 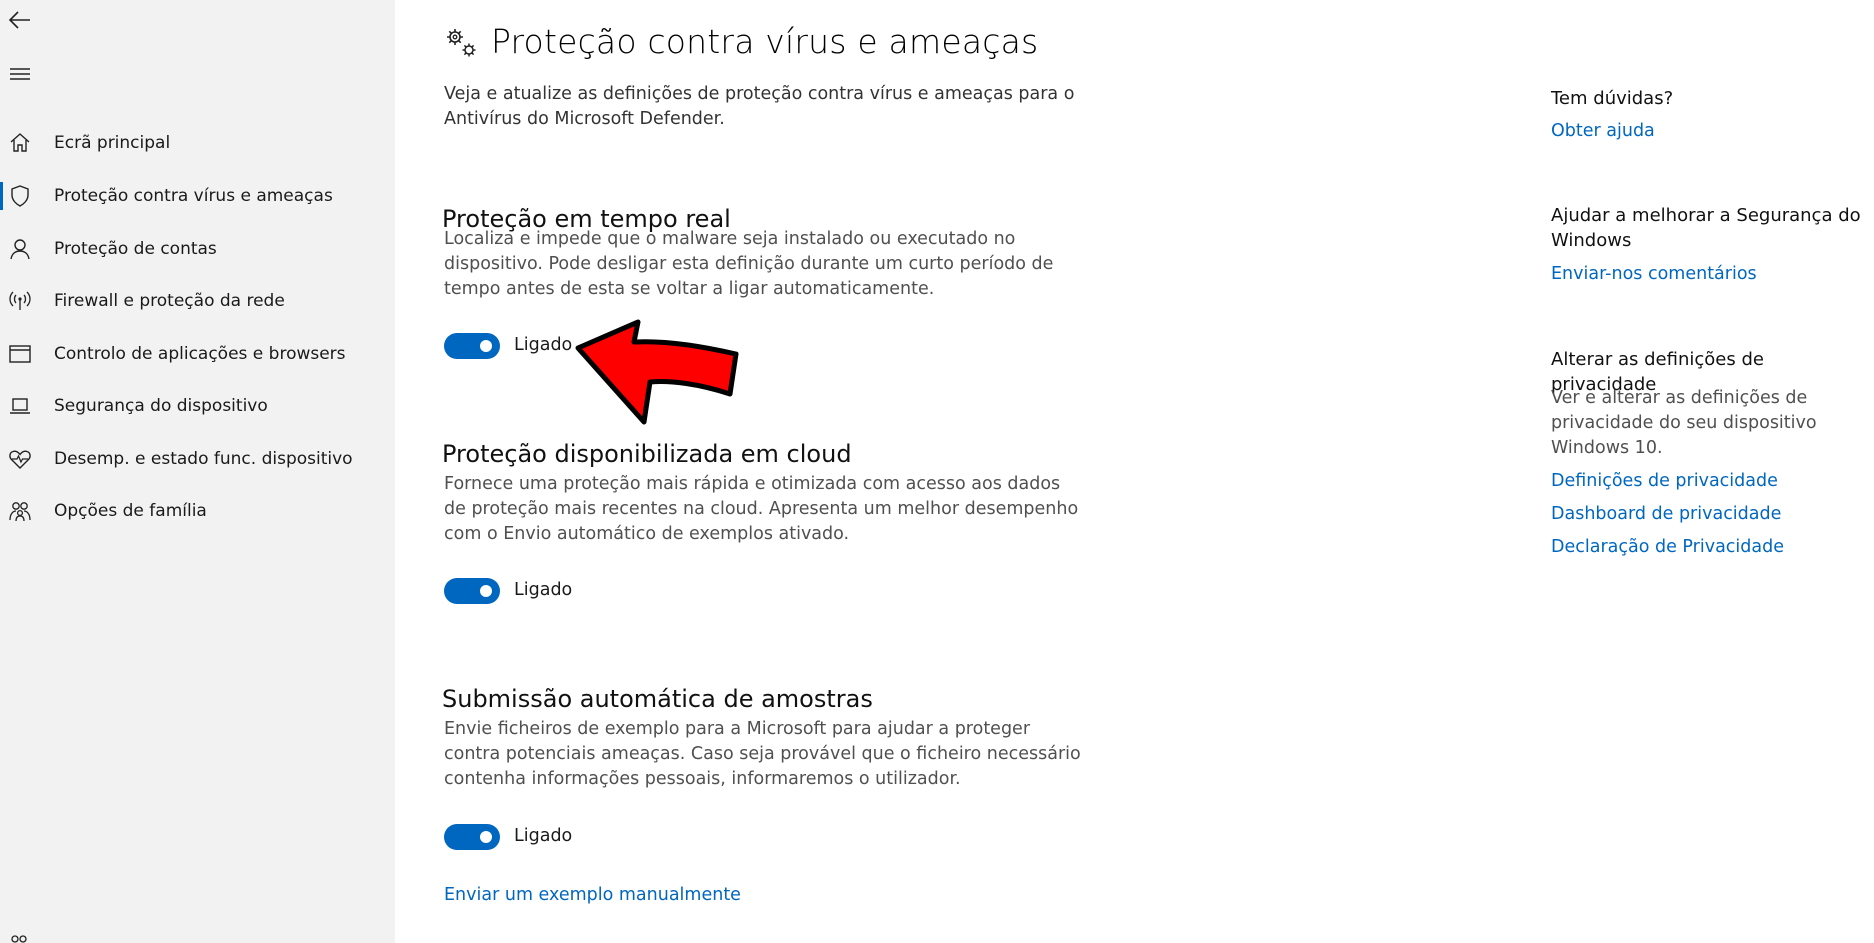 What do you see at coordinates (20, 142) in the screenshot?
I see `home-icon` at bounding box center [20, 142].